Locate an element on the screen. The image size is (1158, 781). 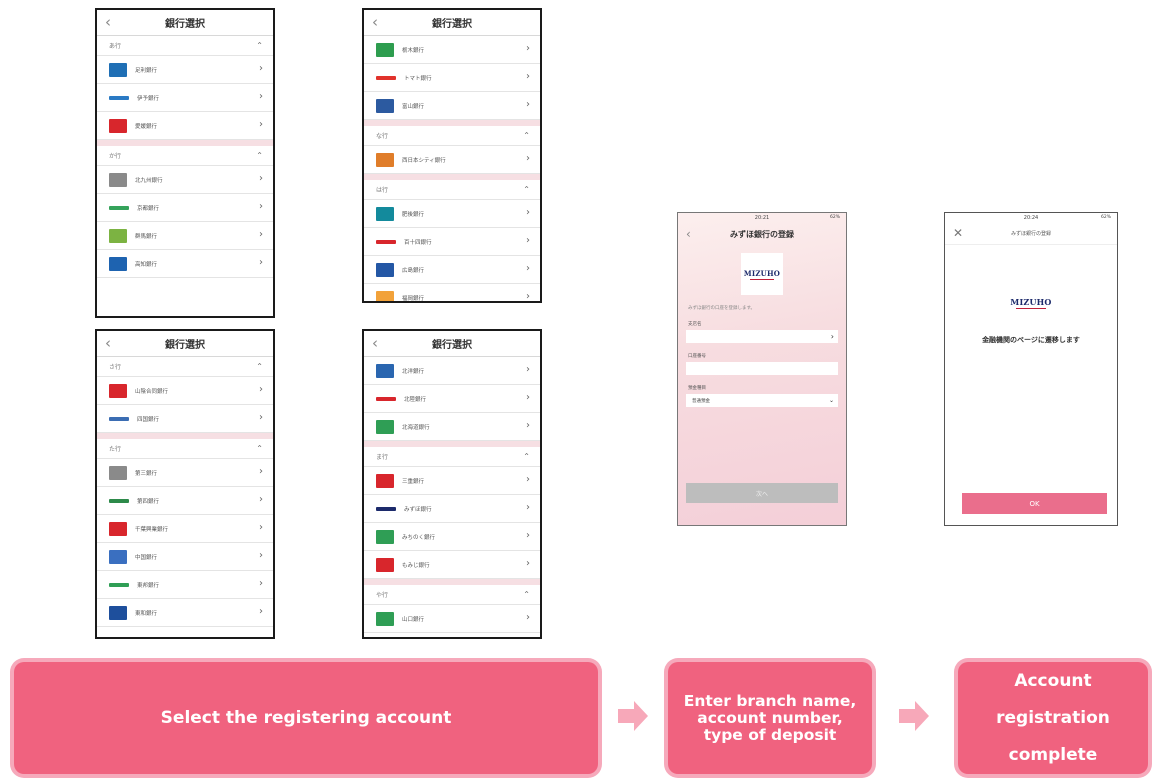
bank-name: 伊予銀行 is located at coordinates (148, 98).